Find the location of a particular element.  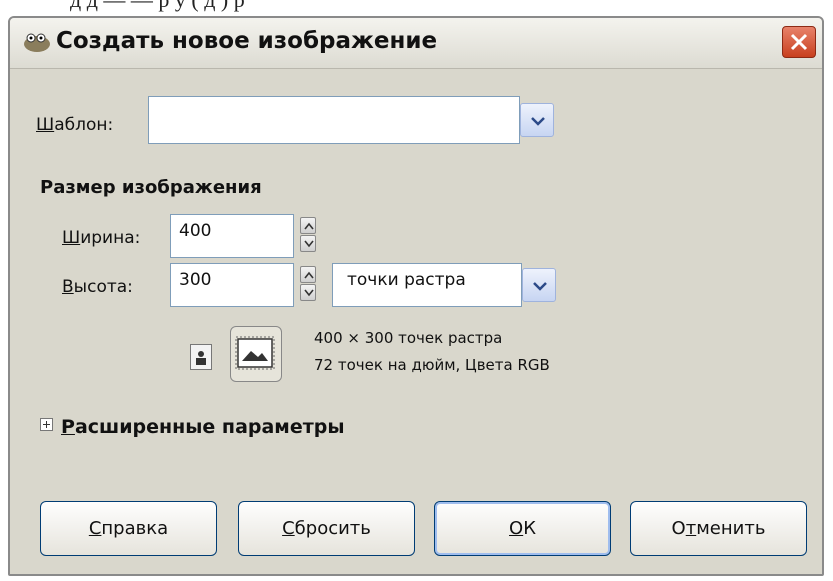

landscape-icon is located at coordinates (255, 353).